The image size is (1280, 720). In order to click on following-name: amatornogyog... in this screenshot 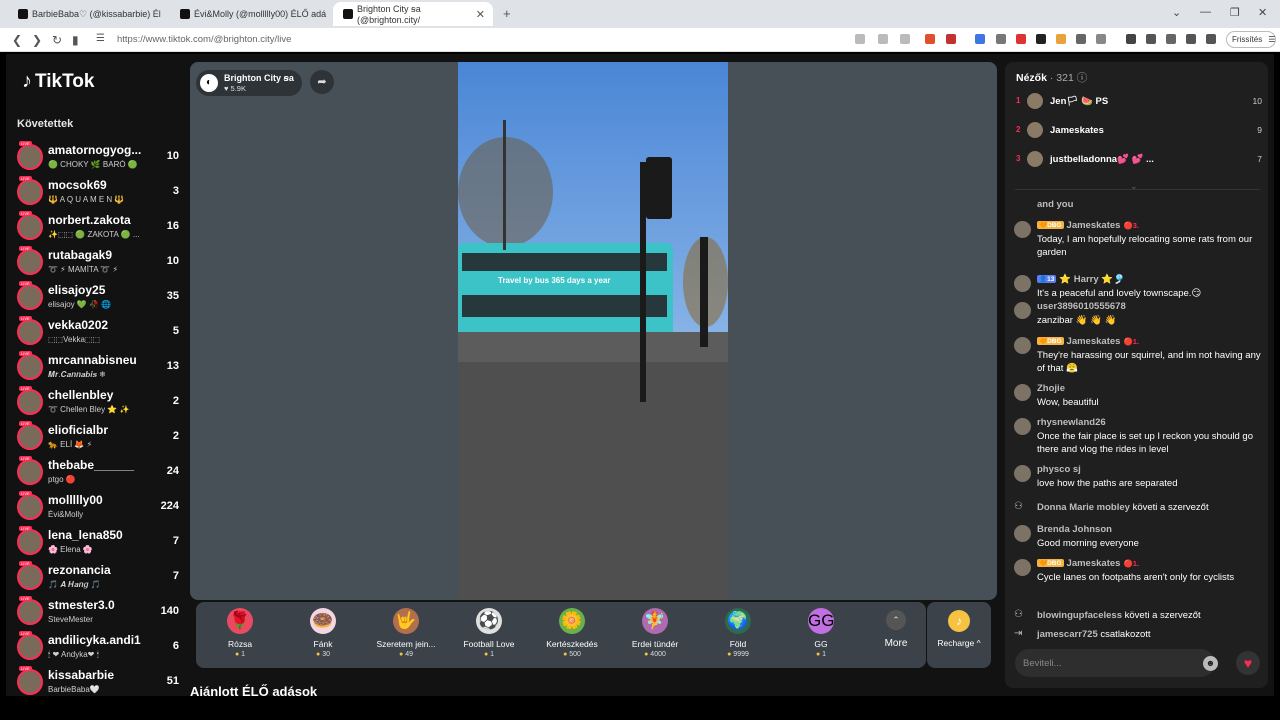, I will do `click(103, 150)`.